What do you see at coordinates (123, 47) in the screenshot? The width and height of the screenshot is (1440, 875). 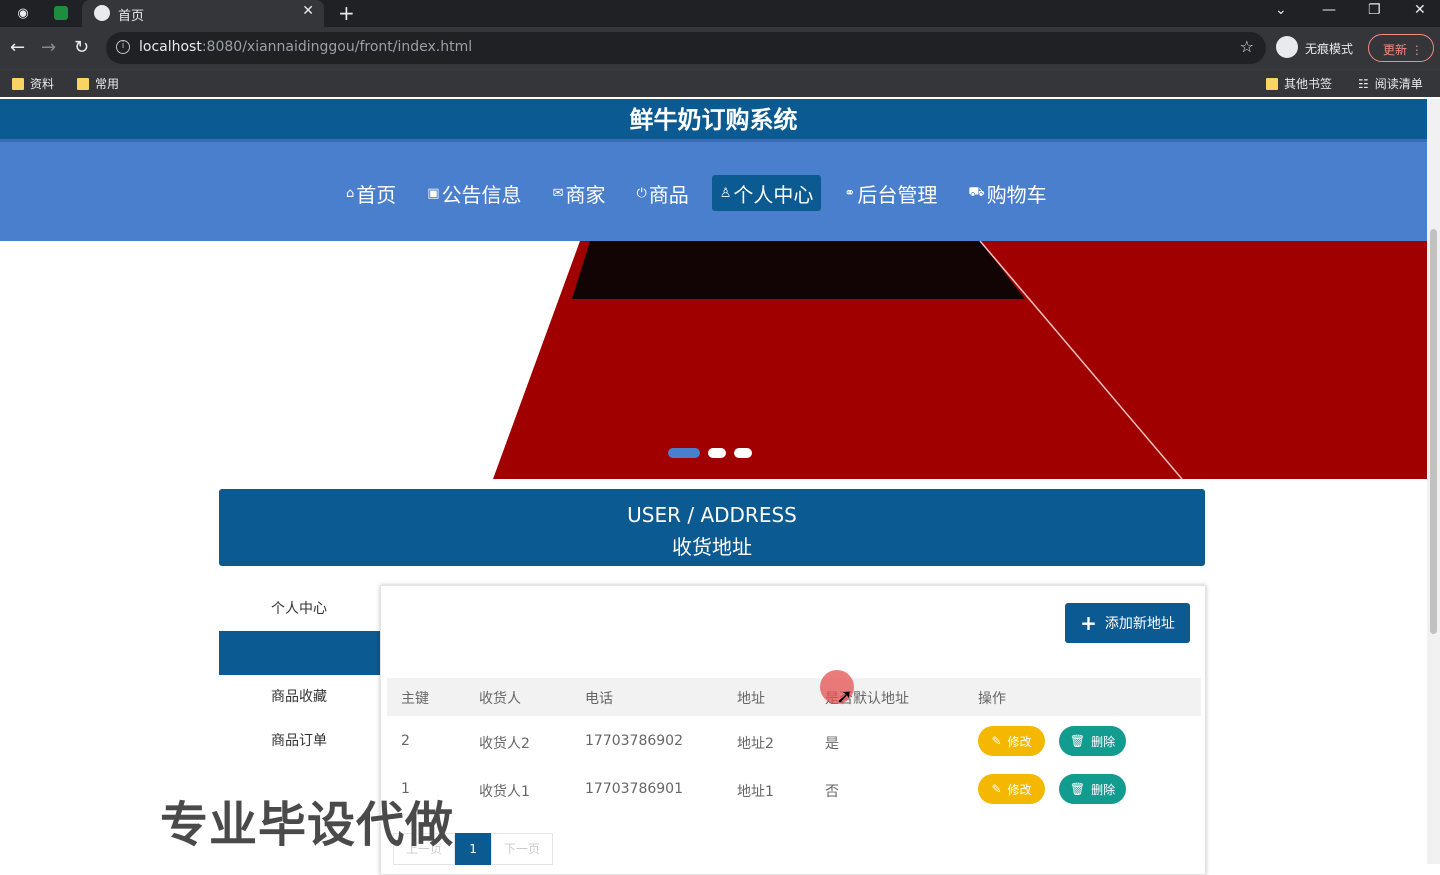 I see `info-icon: i` at bounding box center [123, 47].